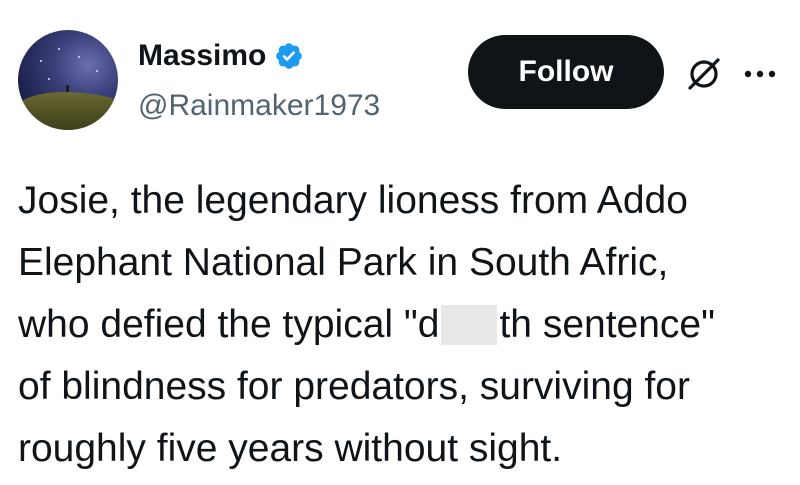  I want to click on tweet-line-segment: th sentence", so click(607, 324).